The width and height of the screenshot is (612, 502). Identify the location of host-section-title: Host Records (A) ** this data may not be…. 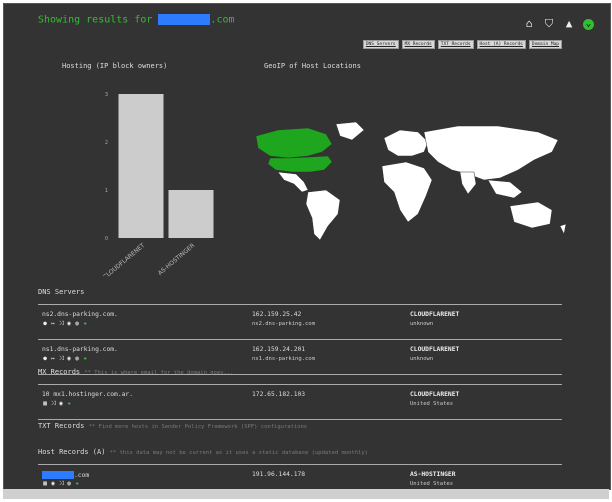
(203, 452).